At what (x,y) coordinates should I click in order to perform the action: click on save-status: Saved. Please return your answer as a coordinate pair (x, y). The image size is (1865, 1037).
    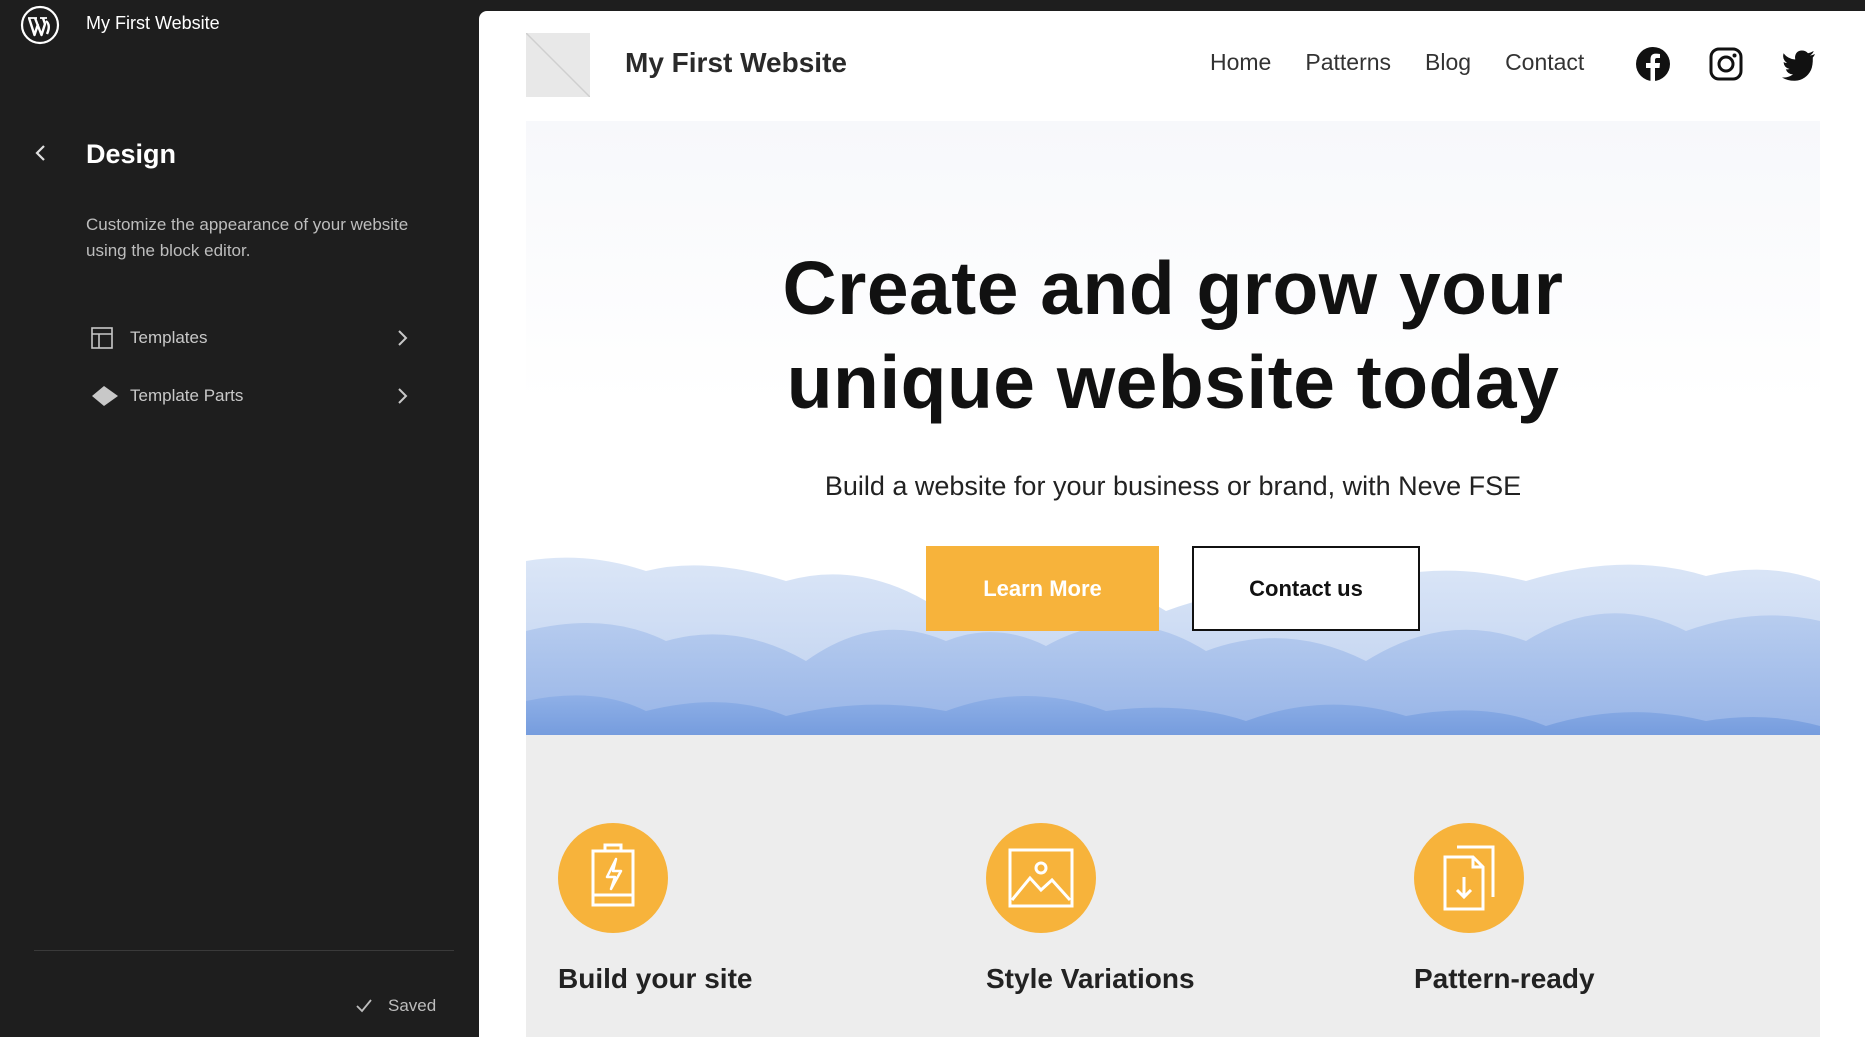
    Looking at the image, I should click on (395, 1006).